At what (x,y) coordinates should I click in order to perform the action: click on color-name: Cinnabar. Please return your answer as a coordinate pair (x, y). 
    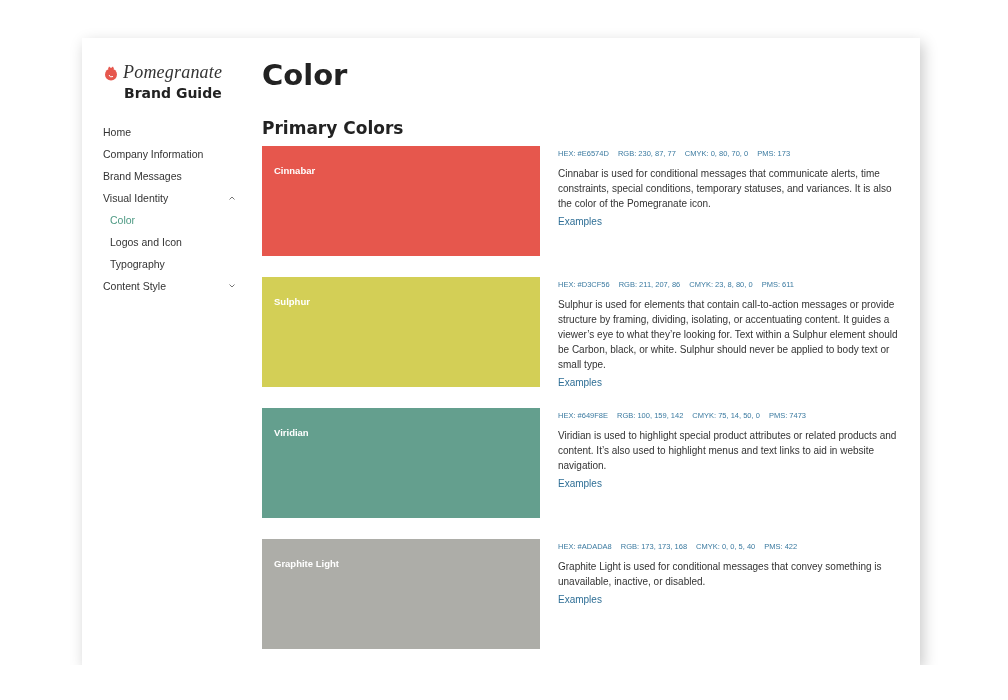
    Looking at the image, I should click on (295, 170).